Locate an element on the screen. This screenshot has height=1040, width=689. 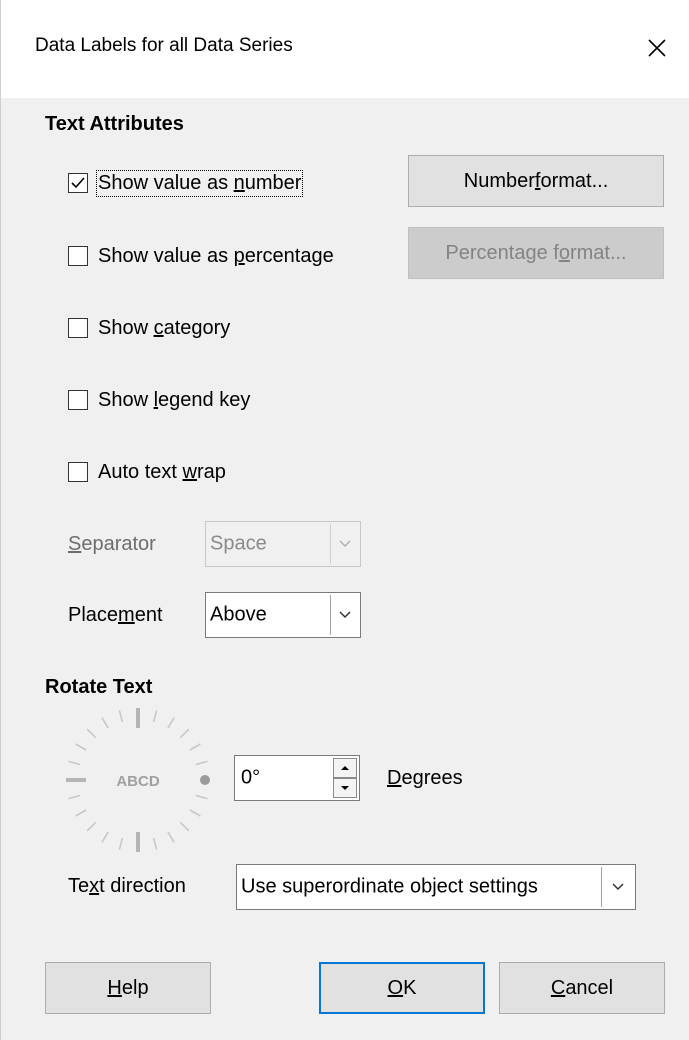
auto-text-wrap-label: Auto text wrap is located at coordinates (162, 471).